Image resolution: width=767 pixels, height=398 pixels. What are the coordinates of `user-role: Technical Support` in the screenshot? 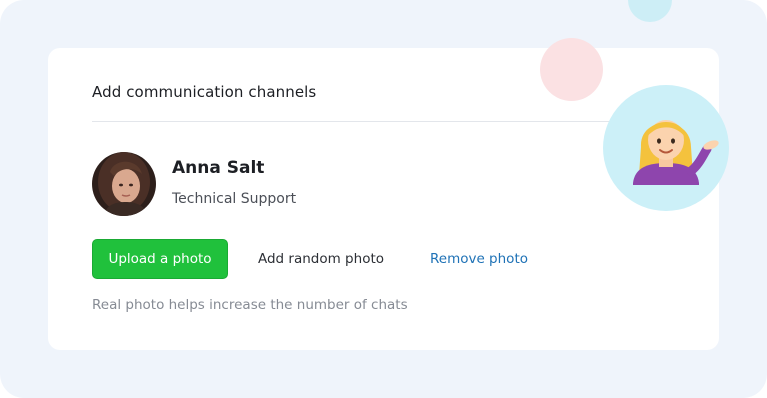 It's located at (234, 199).